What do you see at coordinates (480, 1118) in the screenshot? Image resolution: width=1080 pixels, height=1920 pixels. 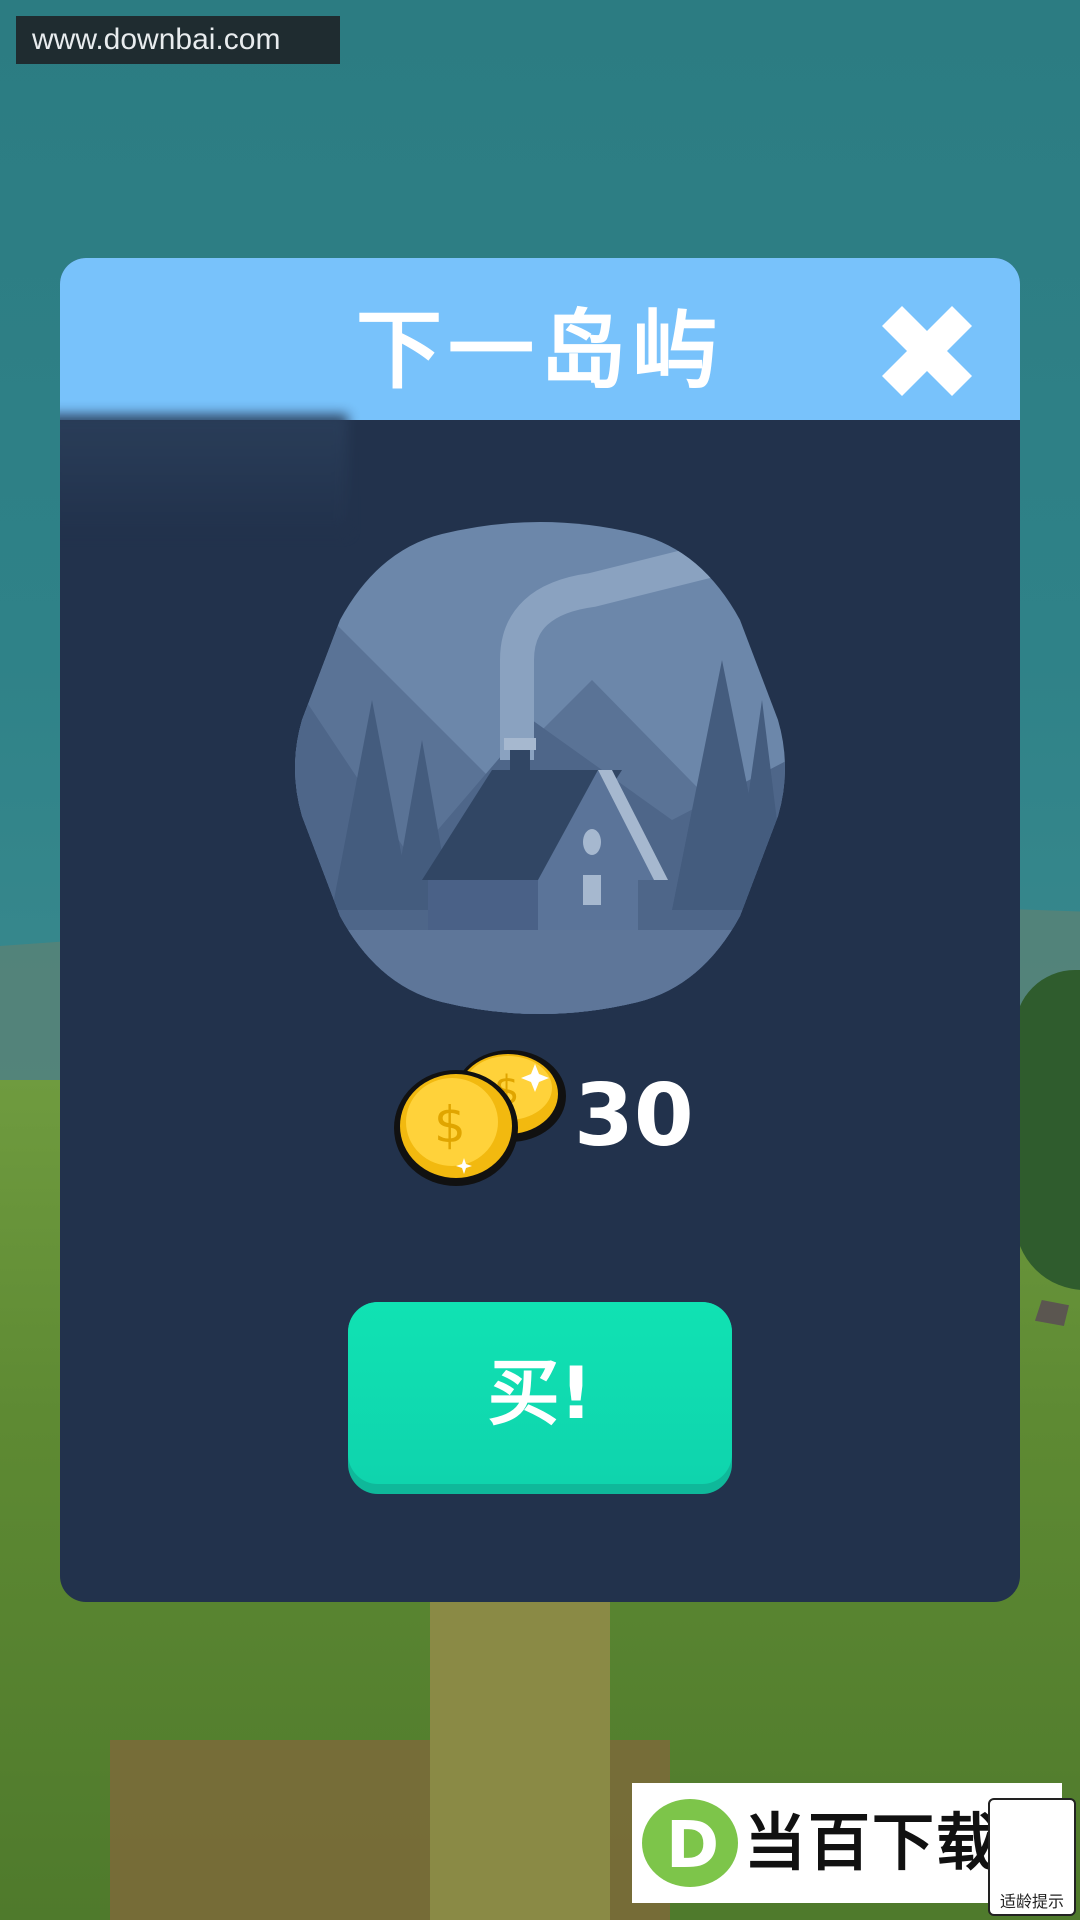 I see `gold-coins-icon: $ $` at bounding box center [480, 1118].